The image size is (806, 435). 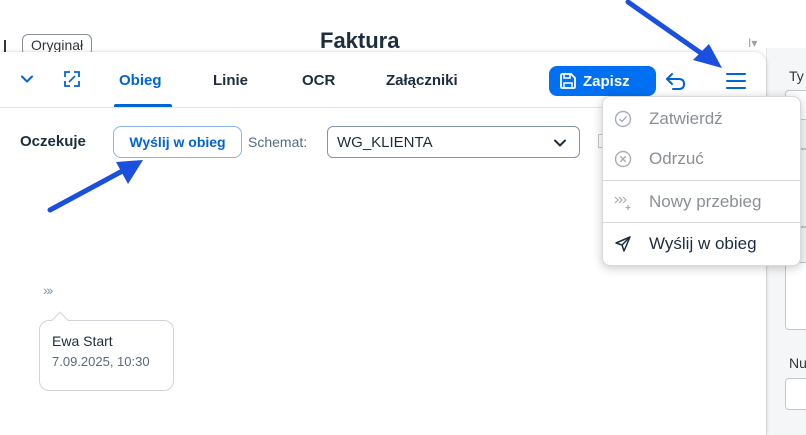 I want to click on schema-label: Schemat:, so click(x=278, y=142).